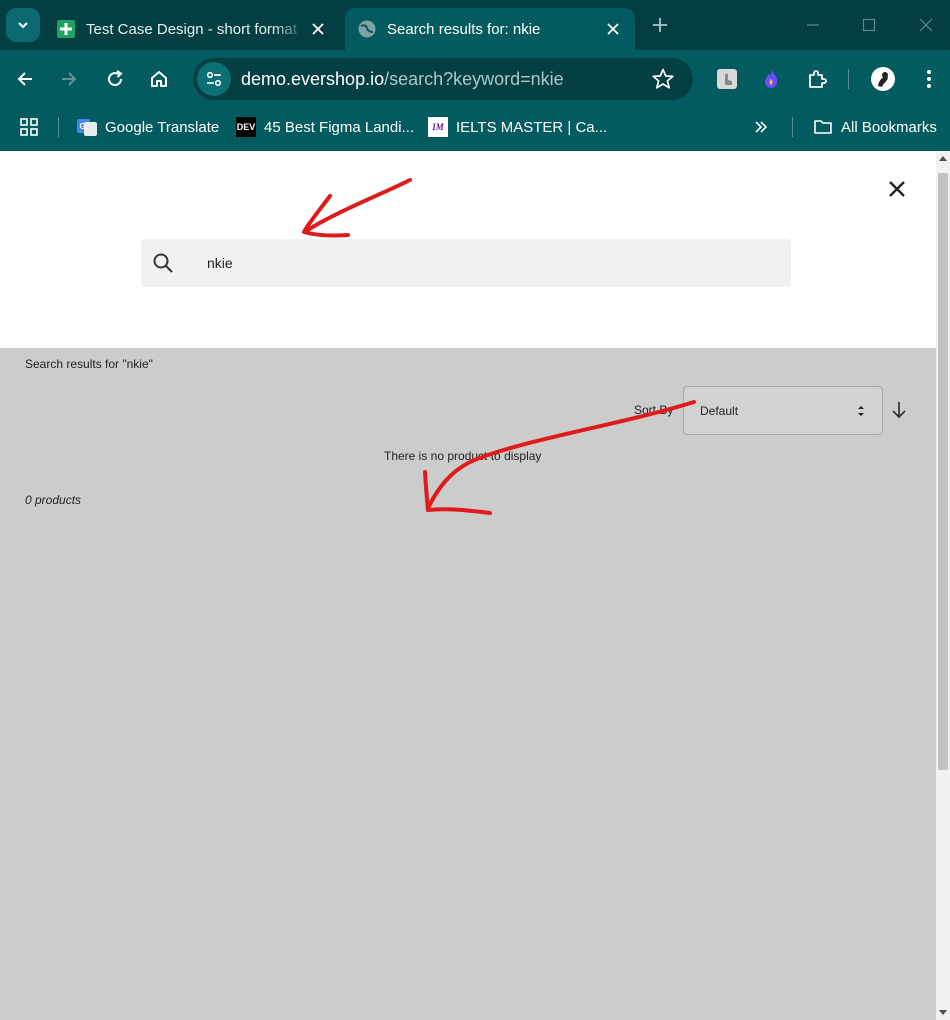  Describe the element at coordinates (163, 263) in the screenshot. I see `search-icon` at that location.